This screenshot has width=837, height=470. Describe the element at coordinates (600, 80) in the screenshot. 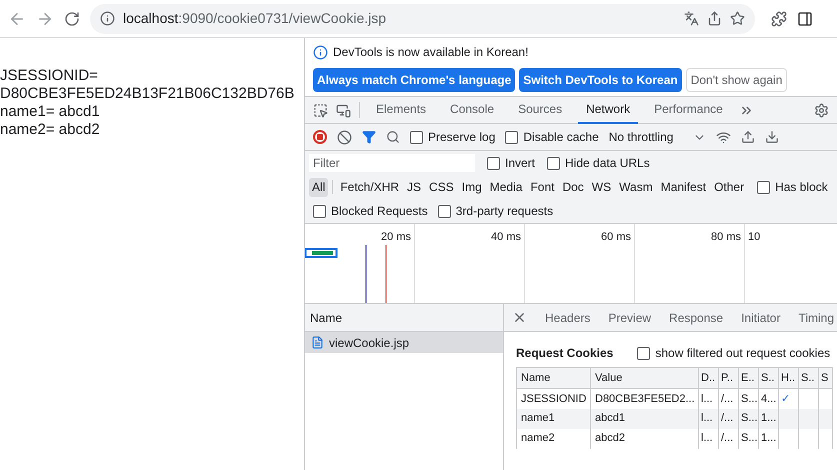

I see `infobar-button: Switch DevTools to Korean` at that location.